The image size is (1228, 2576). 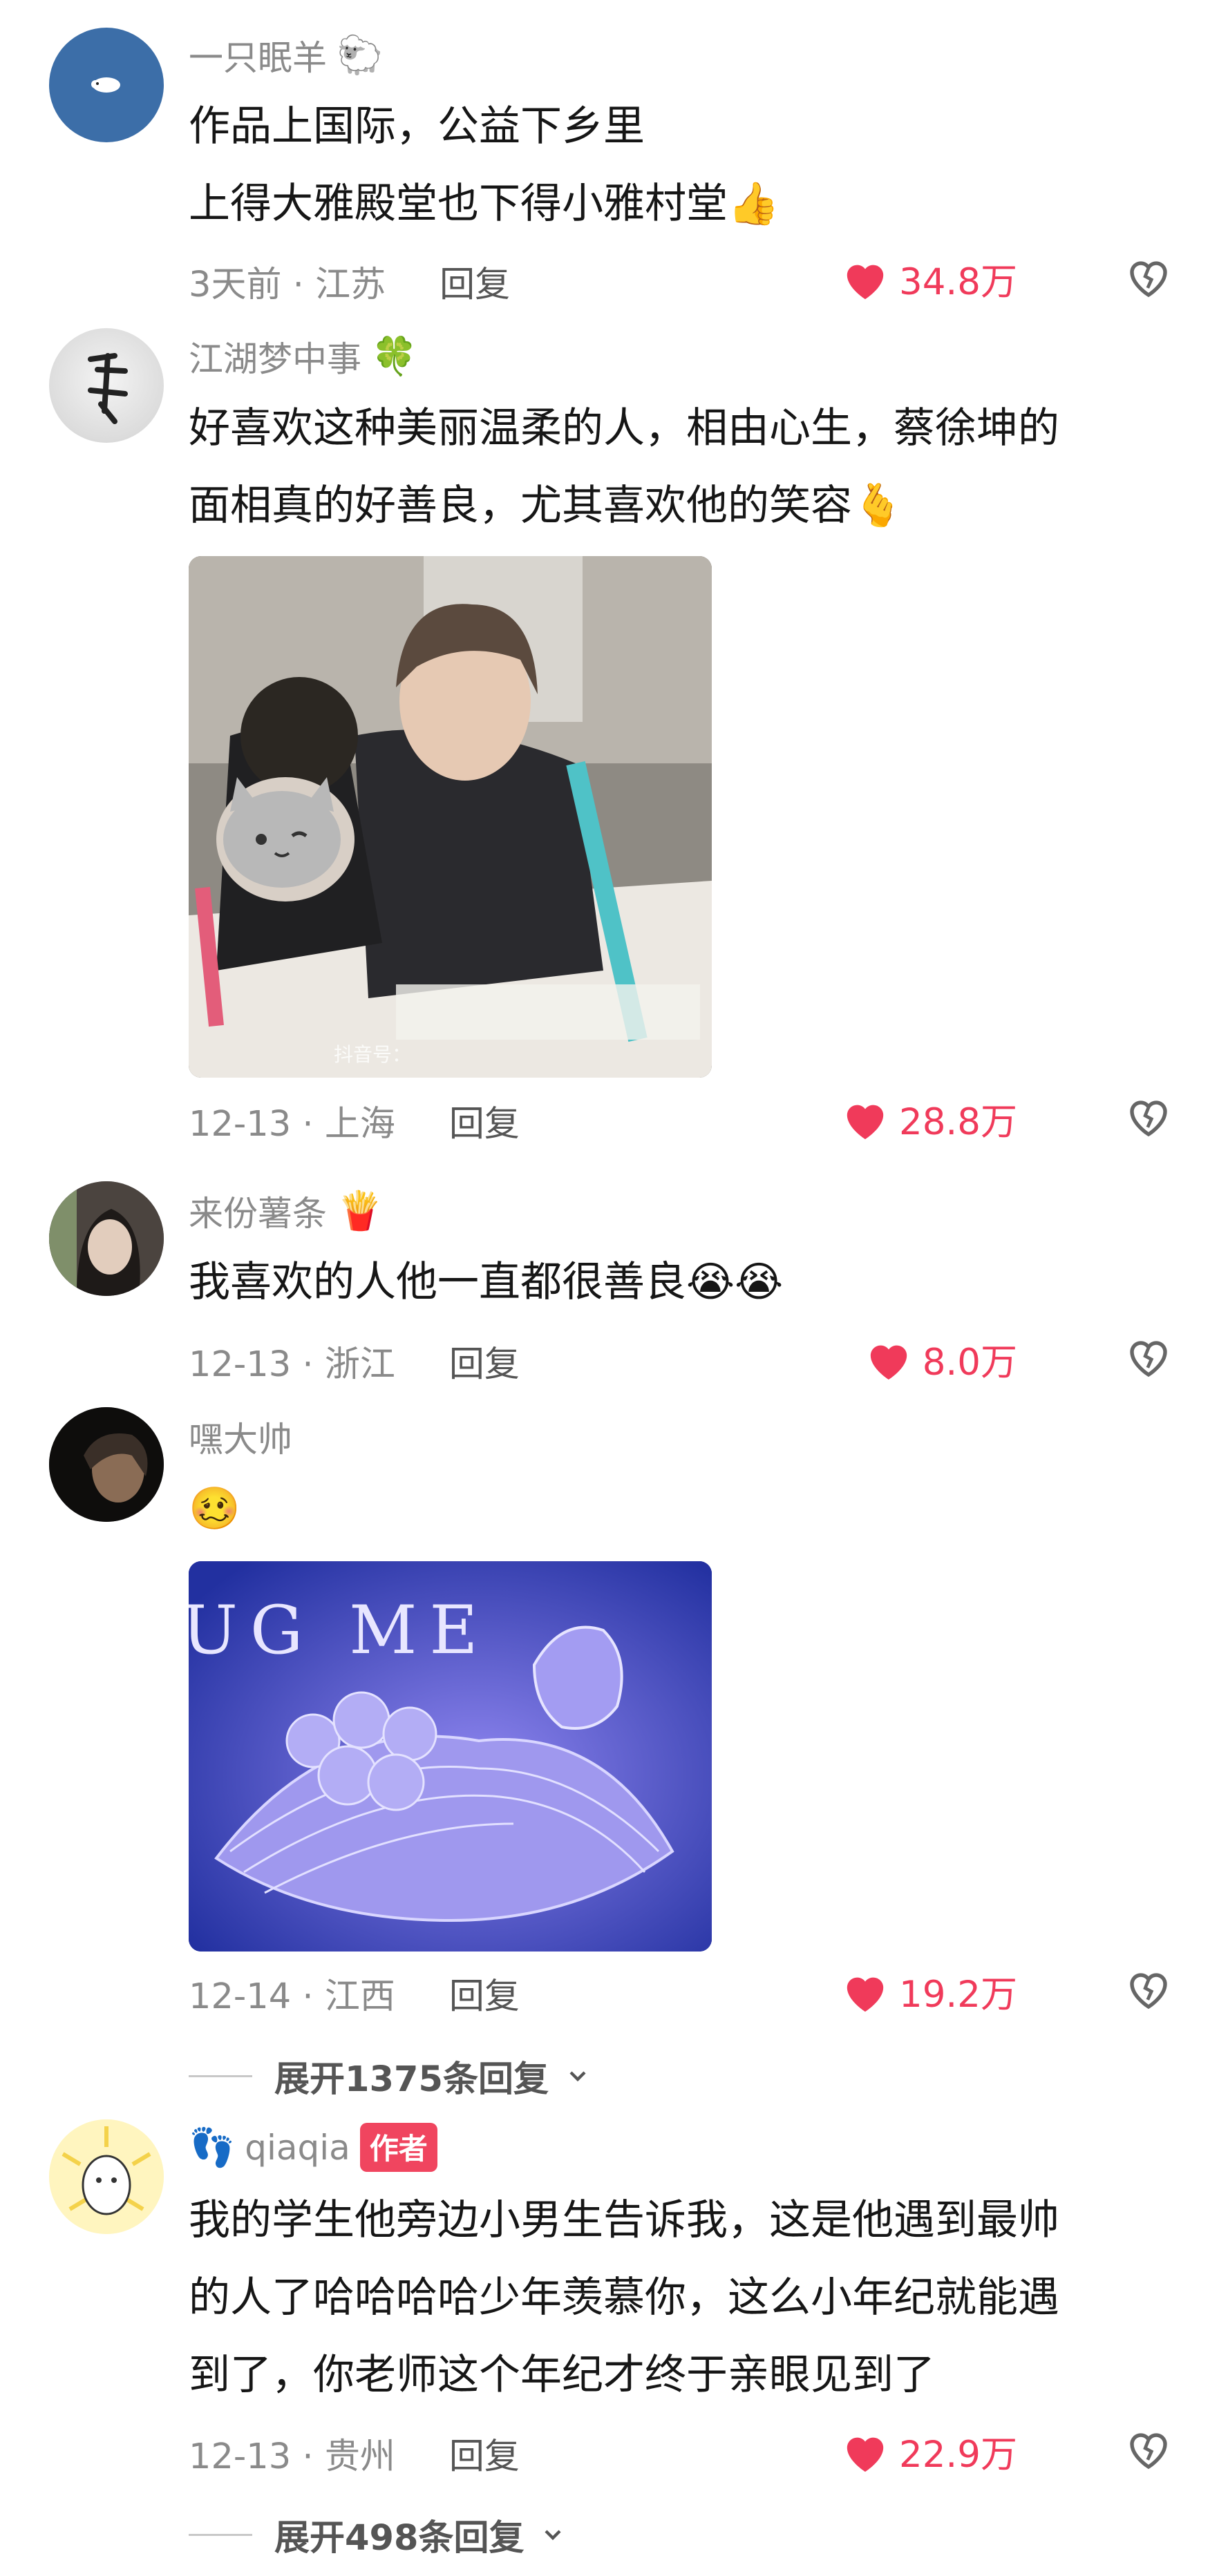 I want to click on expand-replies-label: 展开1375条回复, so click(x=411, y=2079).